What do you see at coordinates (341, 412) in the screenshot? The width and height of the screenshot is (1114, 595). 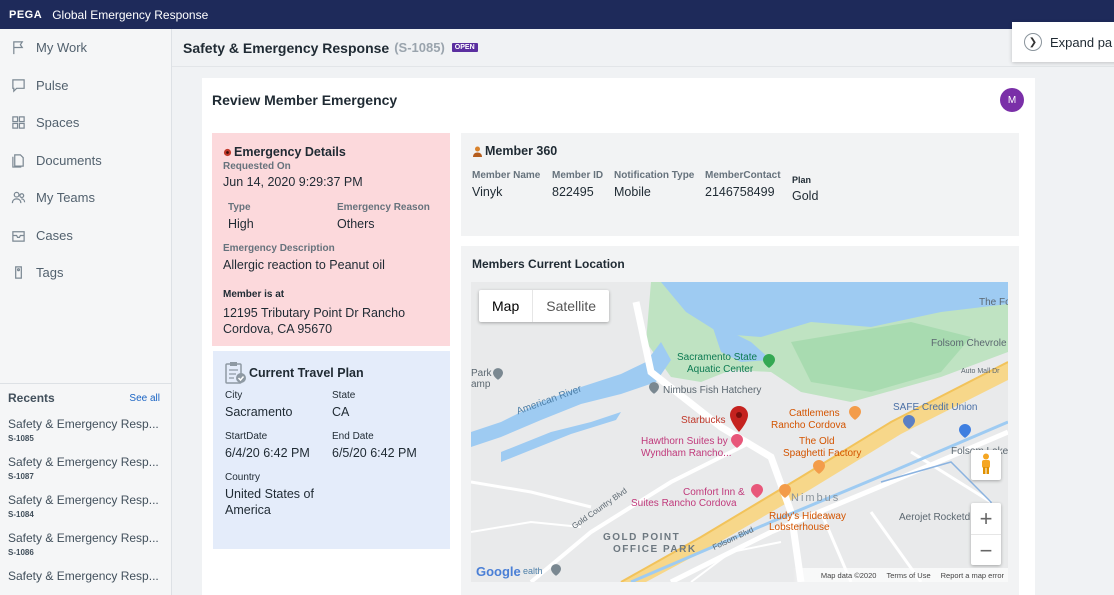 I see `state-value: CA` at bounding box center [341, 412].